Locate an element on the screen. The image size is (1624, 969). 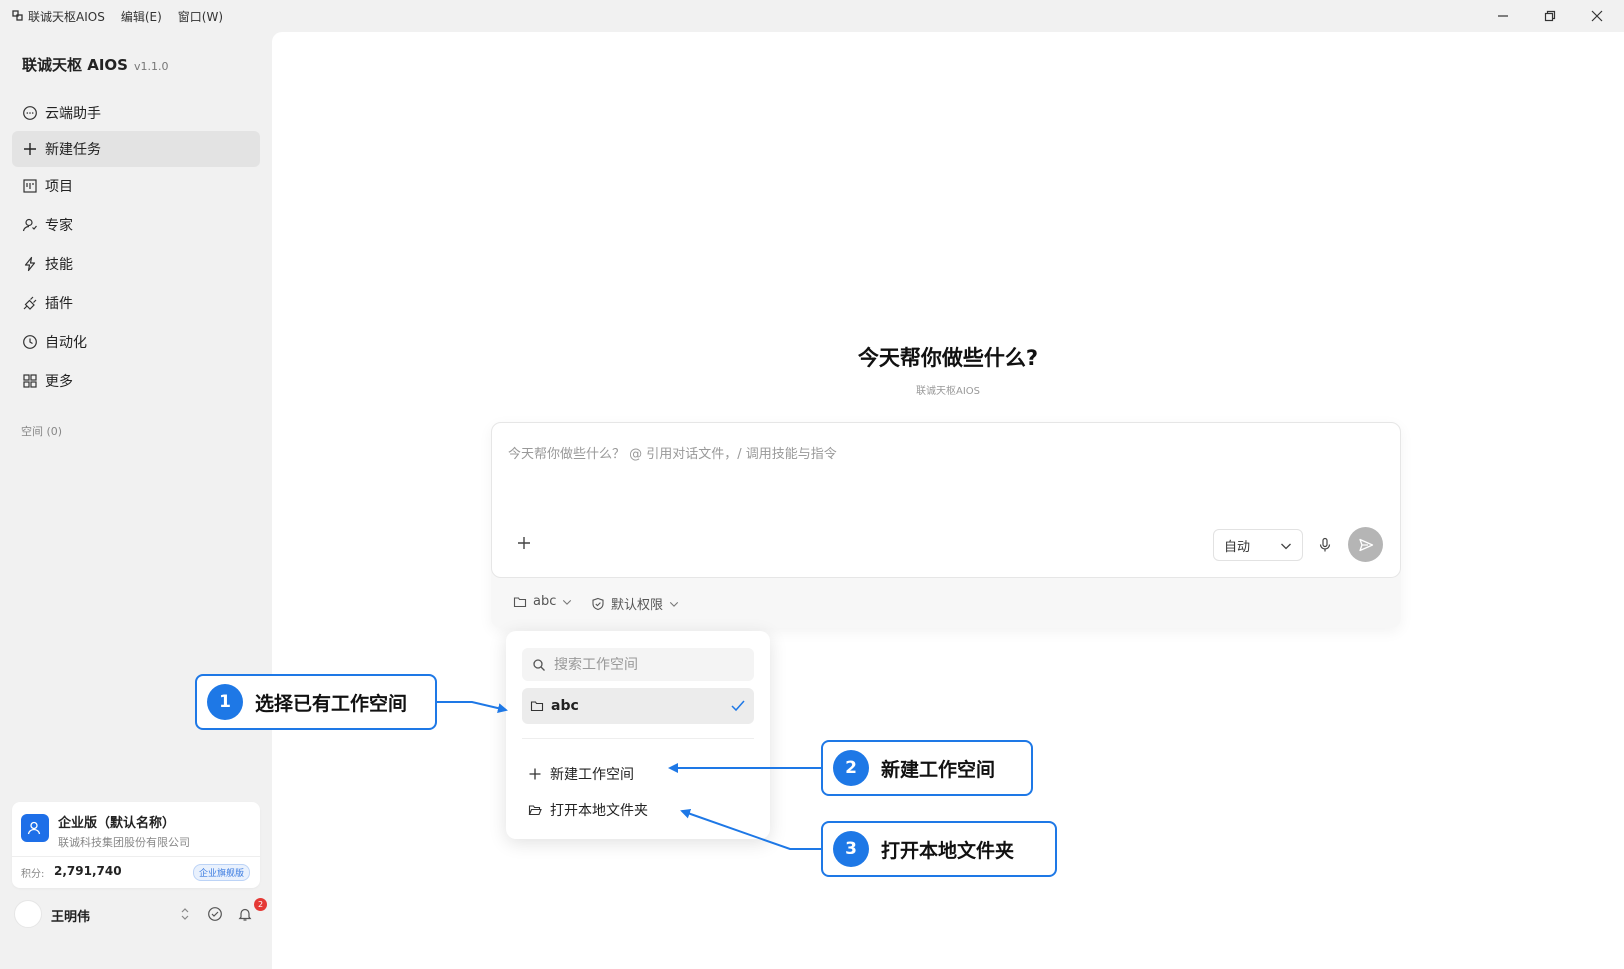
workspace-dropdown: abc 新建工作空间 打开本地文件夹 is located at coordinates (638, 735).